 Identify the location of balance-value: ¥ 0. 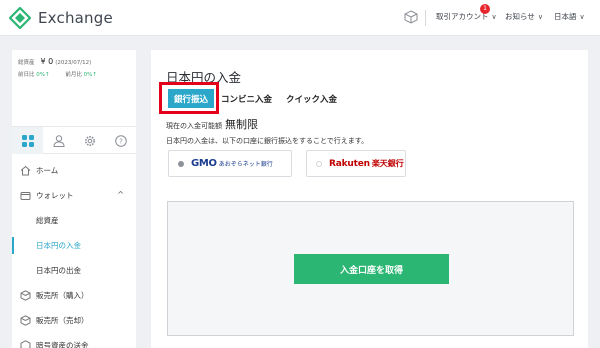
(47, 61).